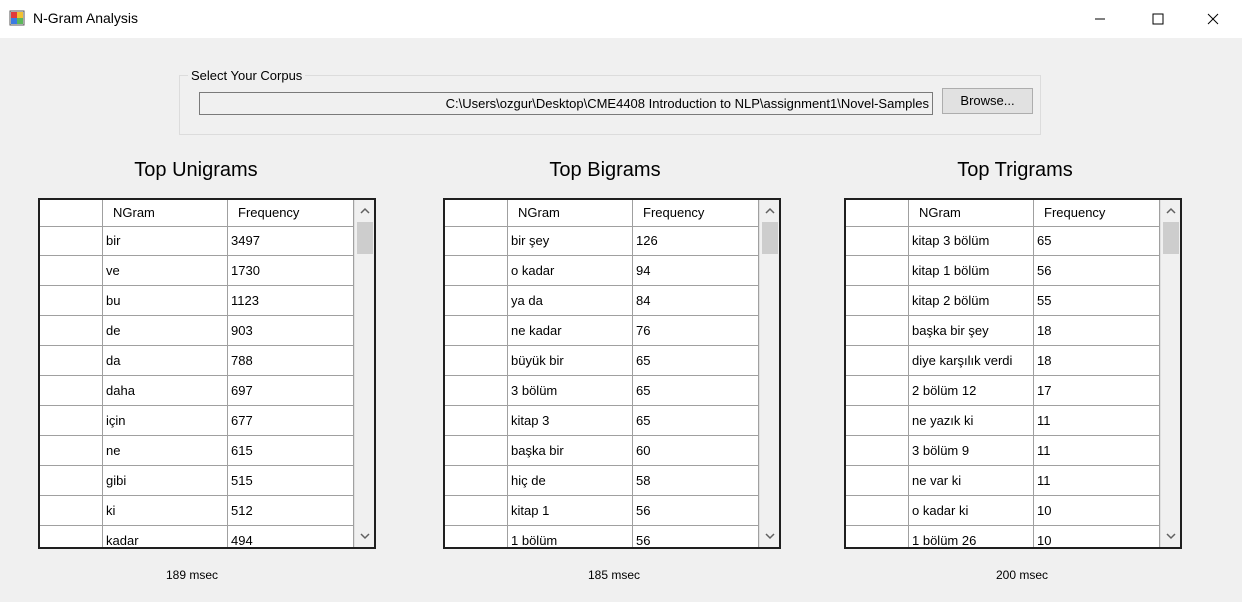  I want to click on ngram-cell: bu, so click(165, 300).